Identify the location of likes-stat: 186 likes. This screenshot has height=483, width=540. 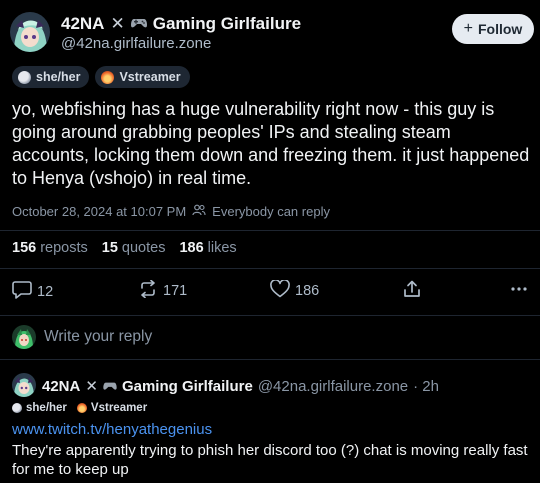
(207, 248).